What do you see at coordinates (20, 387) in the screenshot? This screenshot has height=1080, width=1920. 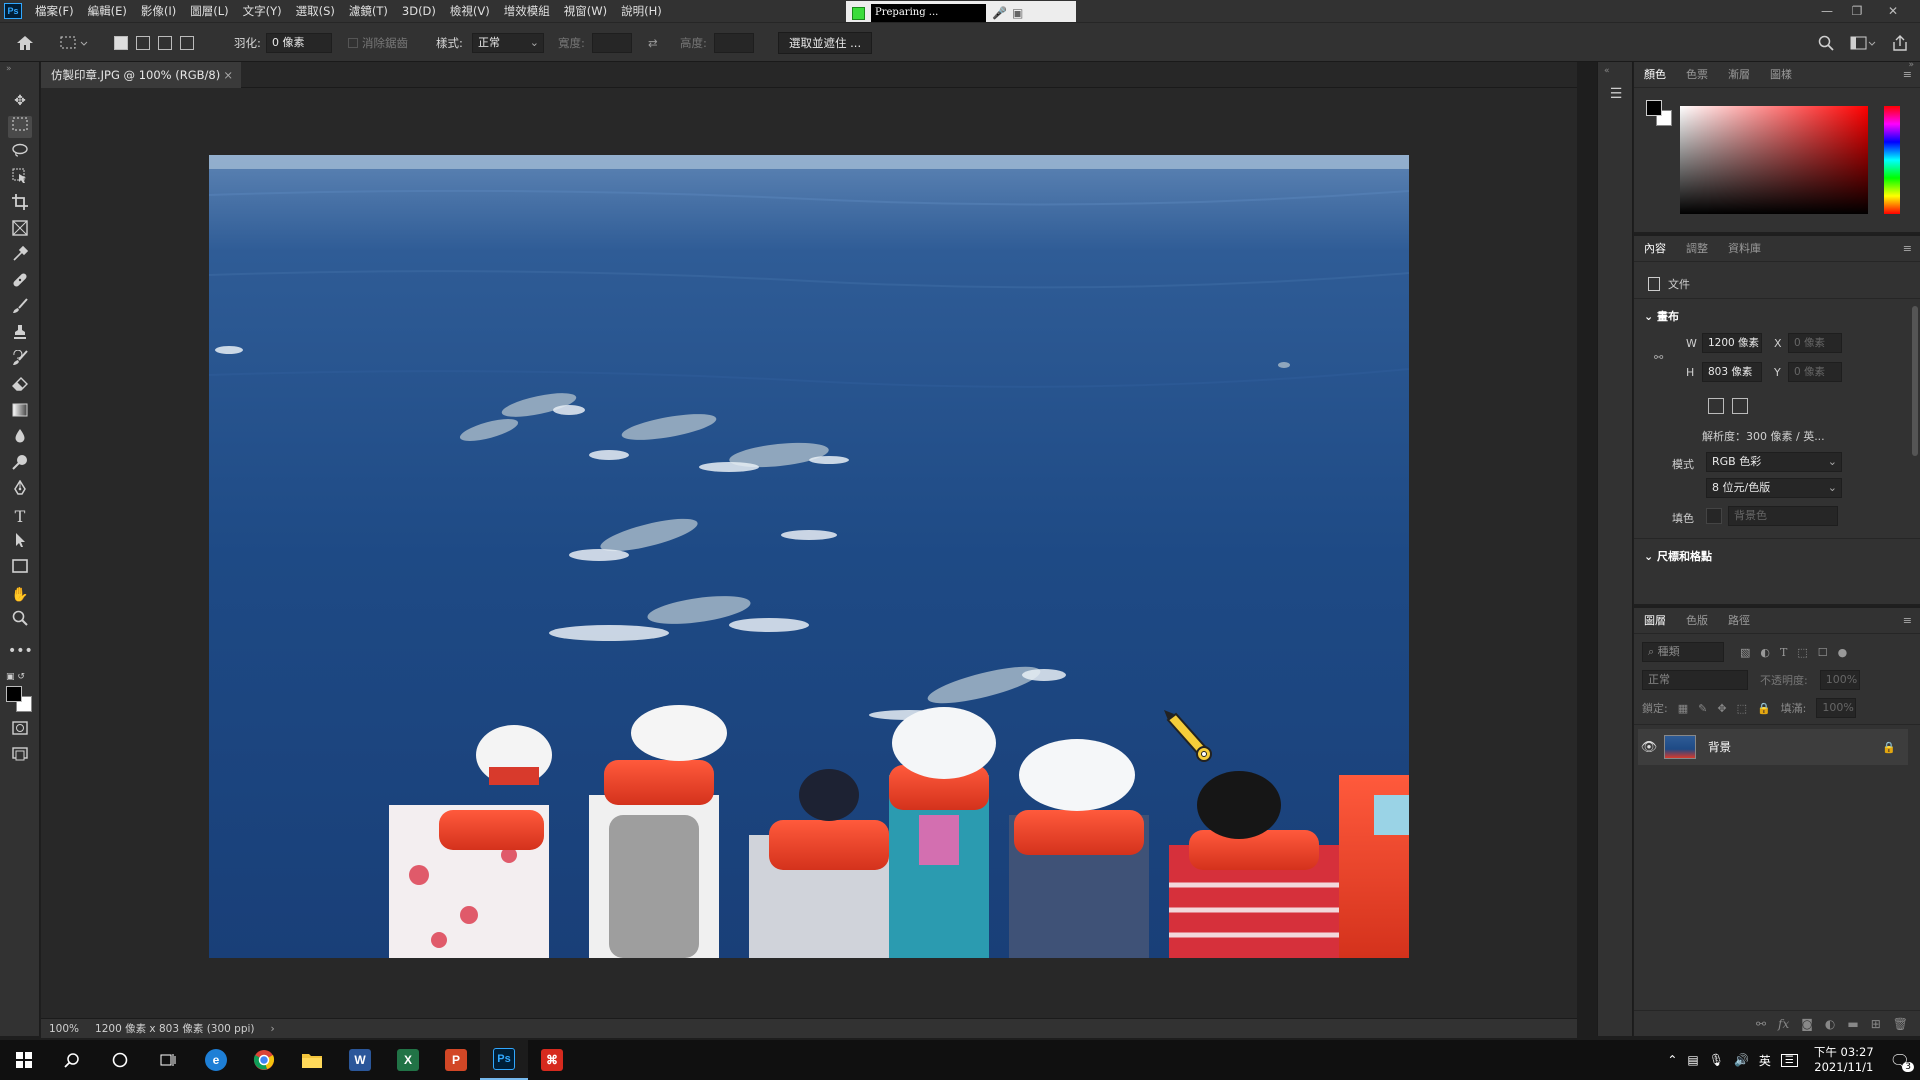 I see `eraser-tool-icon` at bounding box center [20, 387].